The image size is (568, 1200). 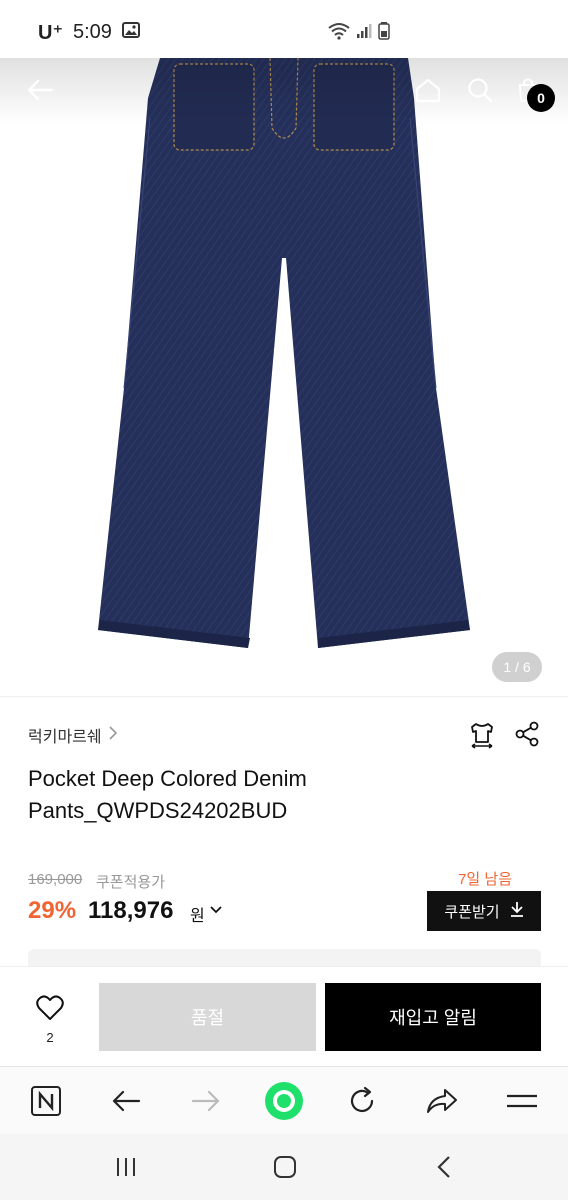 I want to click on coupon-price-label: 쿠폰적용가, so click(x=131, y=882).